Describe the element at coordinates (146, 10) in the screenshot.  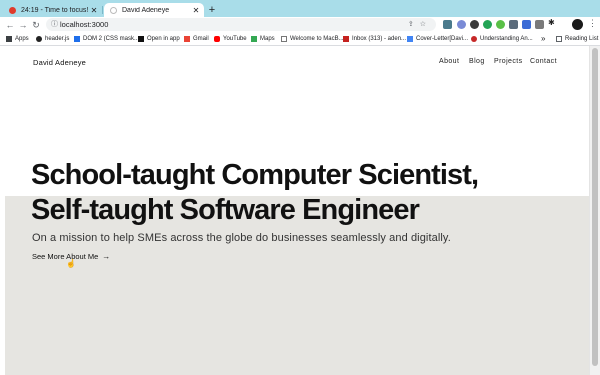
I see `tab-label: David Adeneye` at that location.